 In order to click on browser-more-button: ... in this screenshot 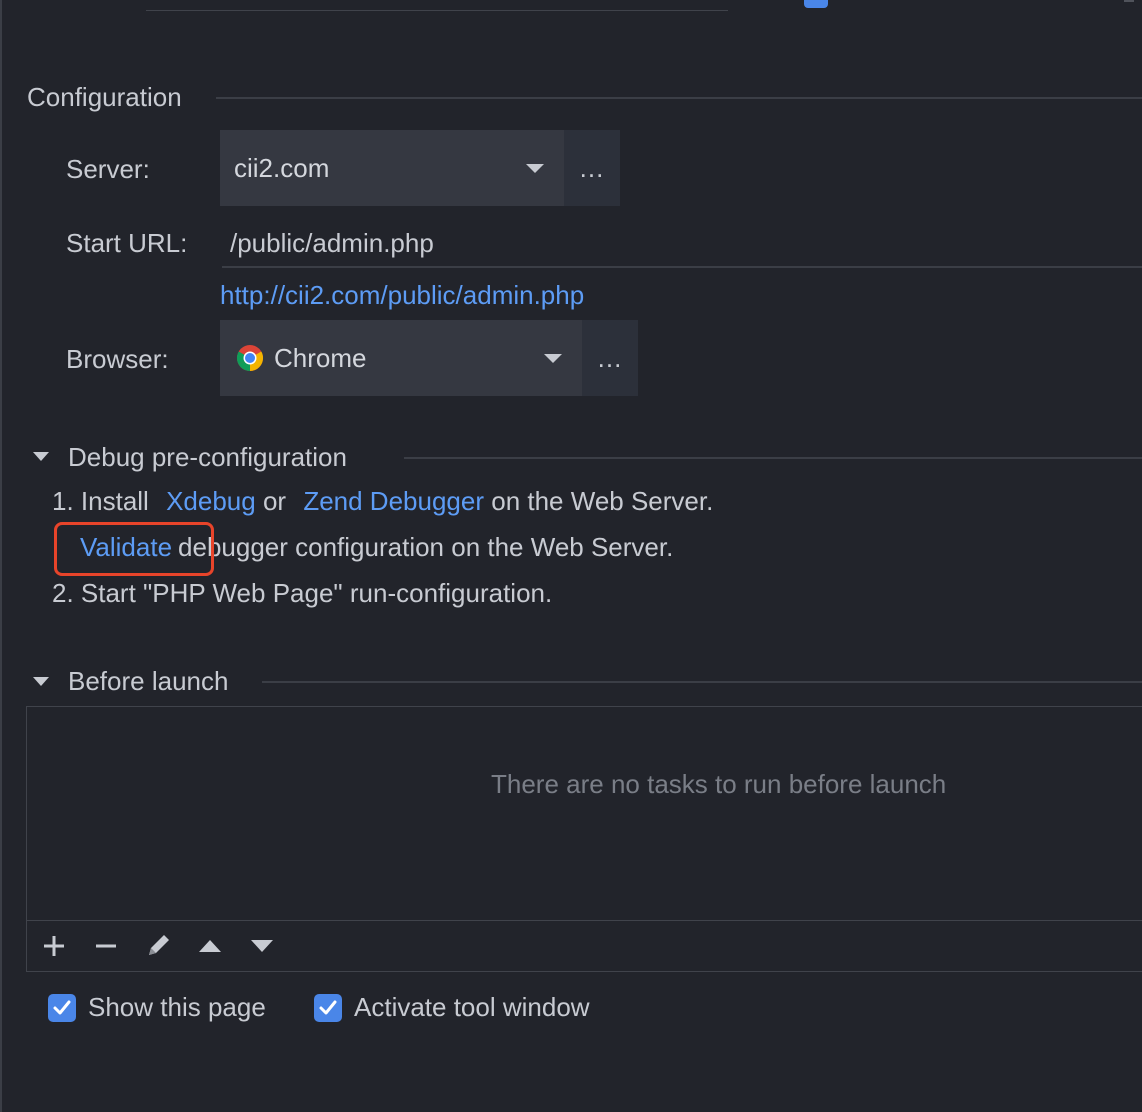, I will do `click(610, 358)`.